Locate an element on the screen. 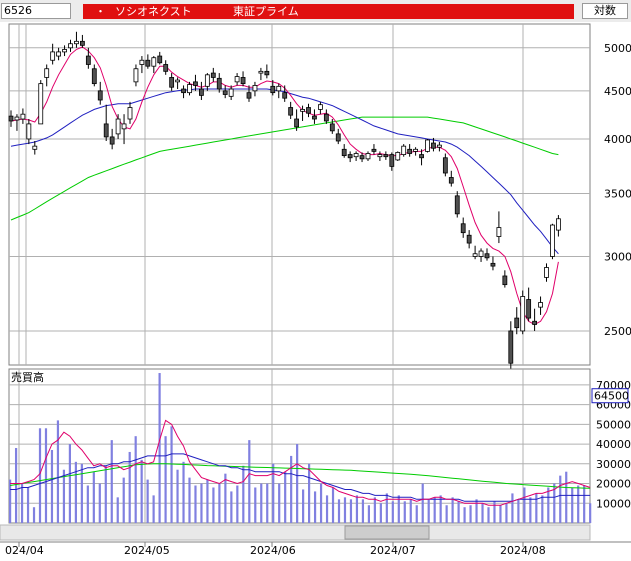 This screenshot has height=561, width=631. price-tick-label: 5000 is located at coordinates (617, 48).